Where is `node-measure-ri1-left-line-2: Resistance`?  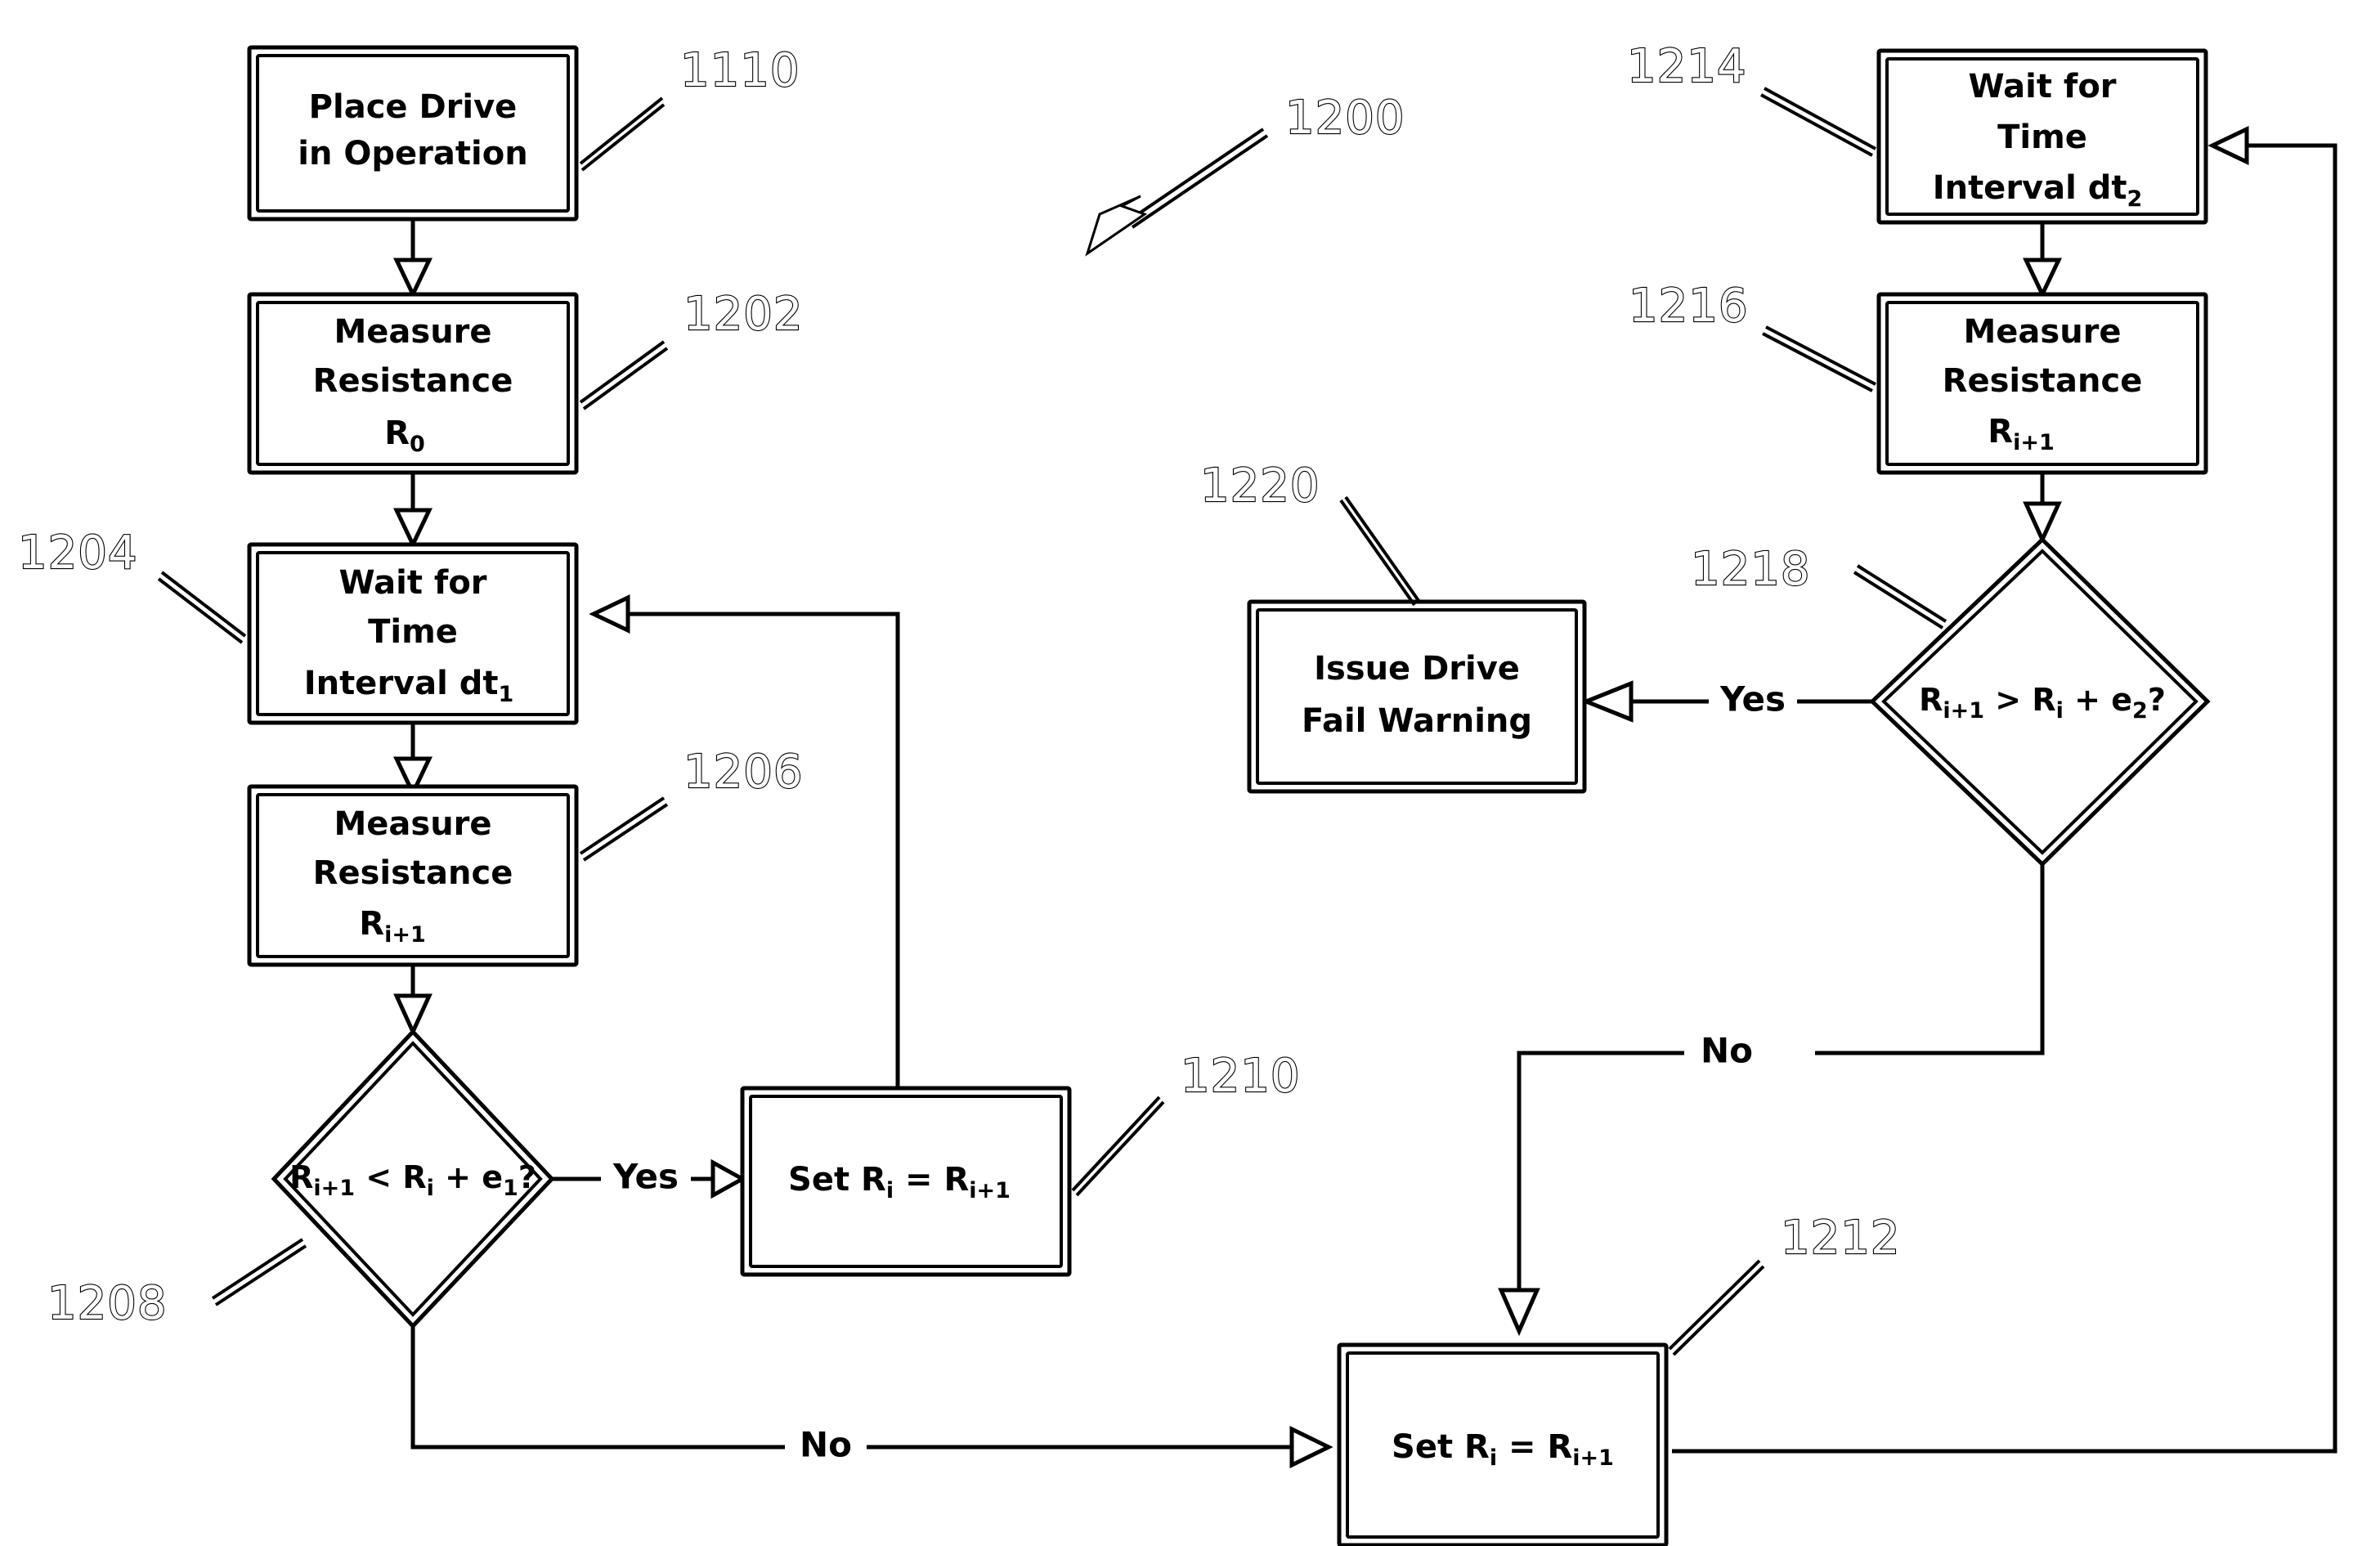
node-measure-ri1-left-line-2: Resistance is located at coordinates (413, 873).